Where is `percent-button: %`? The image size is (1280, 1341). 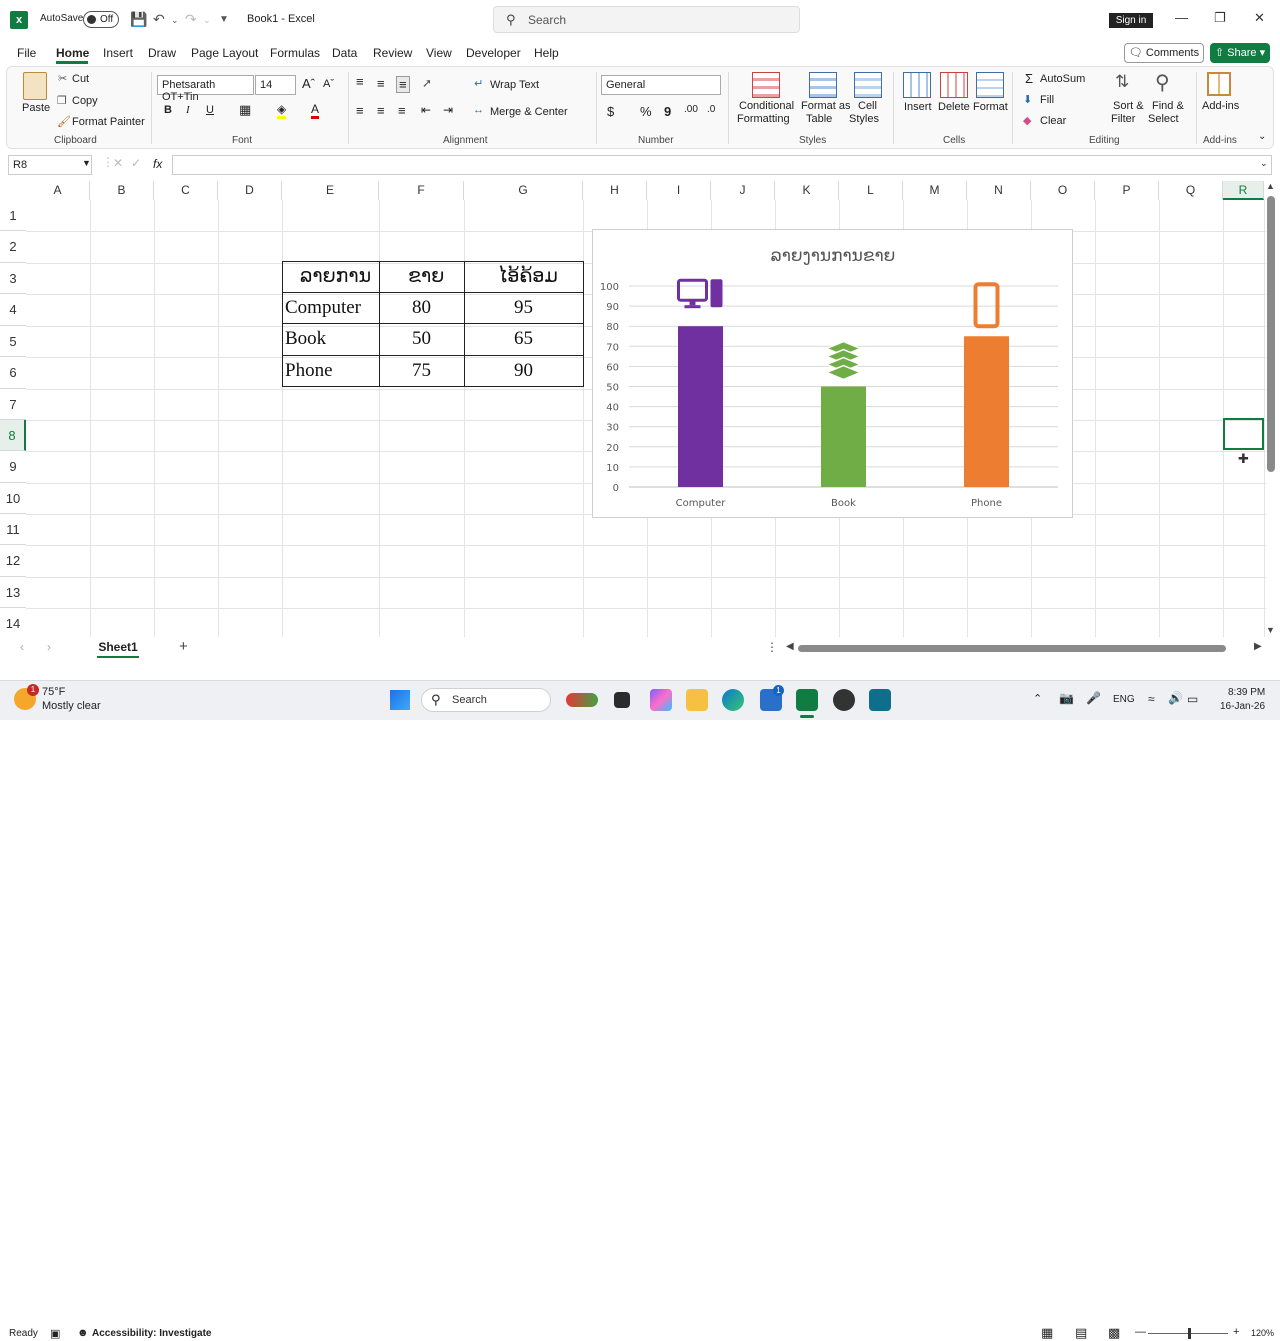
percent-button: % is located at coordinates (646, 111).